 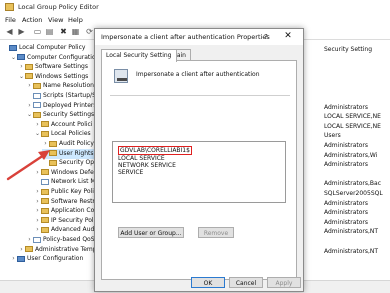 I want to click on tree-item-label: Local Policies, so click(x=71, y=134).